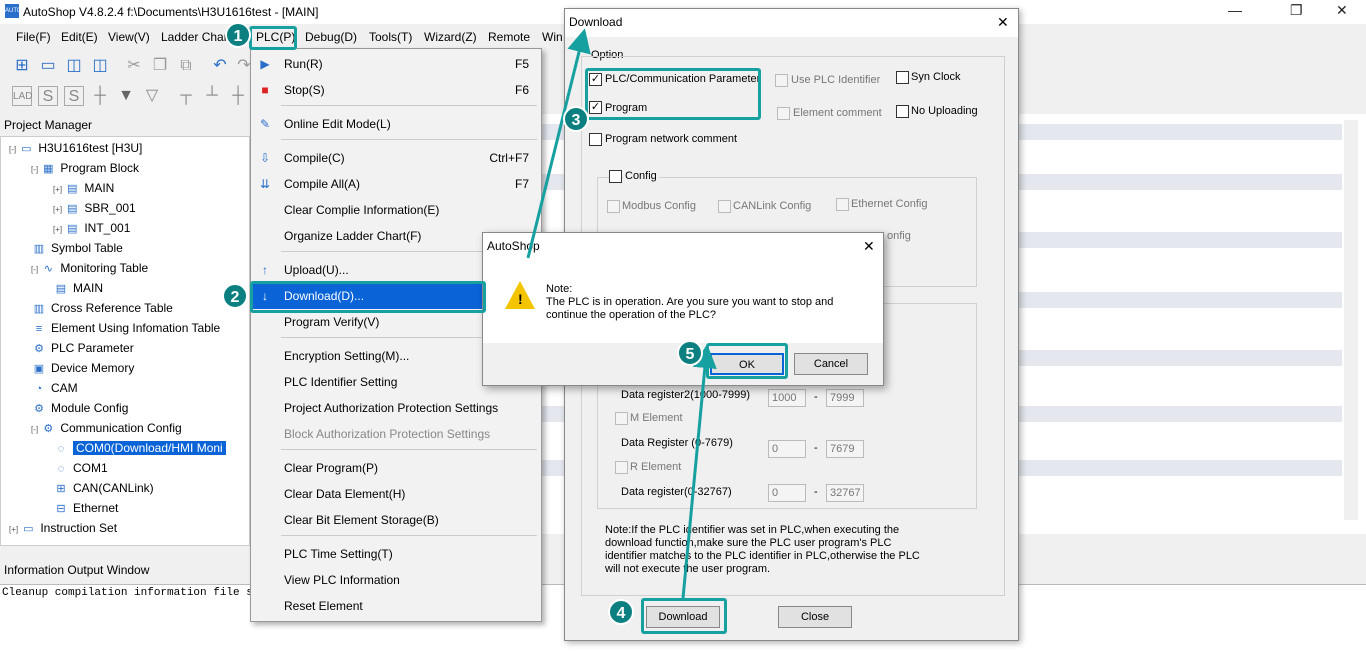  Describe the element at coordinates (273, 38) in the screenshot. I see `highlight-plc-menu` at that location.